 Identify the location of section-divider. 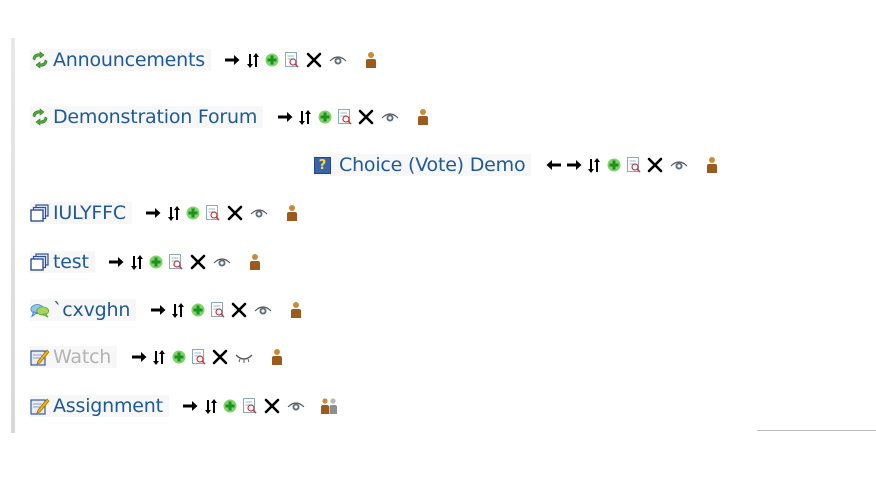
(816, 430).